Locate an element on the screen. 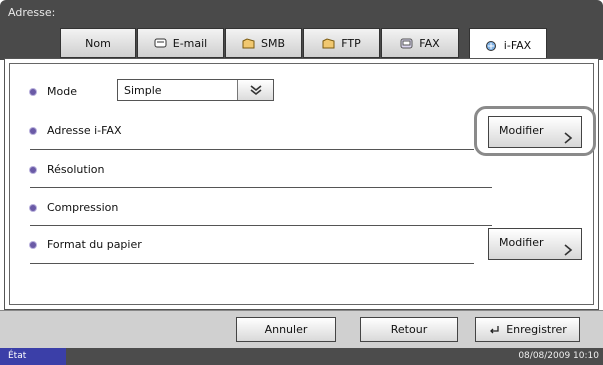 This screenshot has height=365, width=603. format-papier-modifier-button: Modifier is located at coordinates (535, 244).